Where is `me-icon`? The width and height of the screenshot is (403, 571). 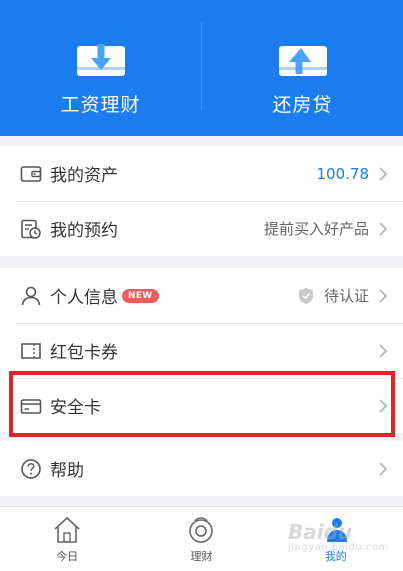 me-icon is located at coordinates (336, 530).